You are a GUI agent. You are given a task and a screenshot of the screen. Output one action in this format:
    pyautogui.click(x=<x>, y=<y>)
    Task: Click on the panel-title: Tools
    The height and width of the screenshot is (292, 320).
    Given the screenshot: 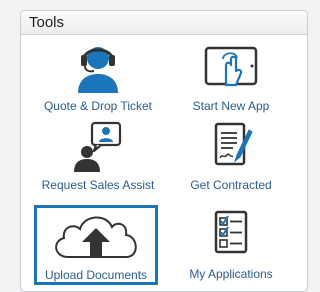 What is the action you would take?
    pyautogui.click(x=164, y=23)
    